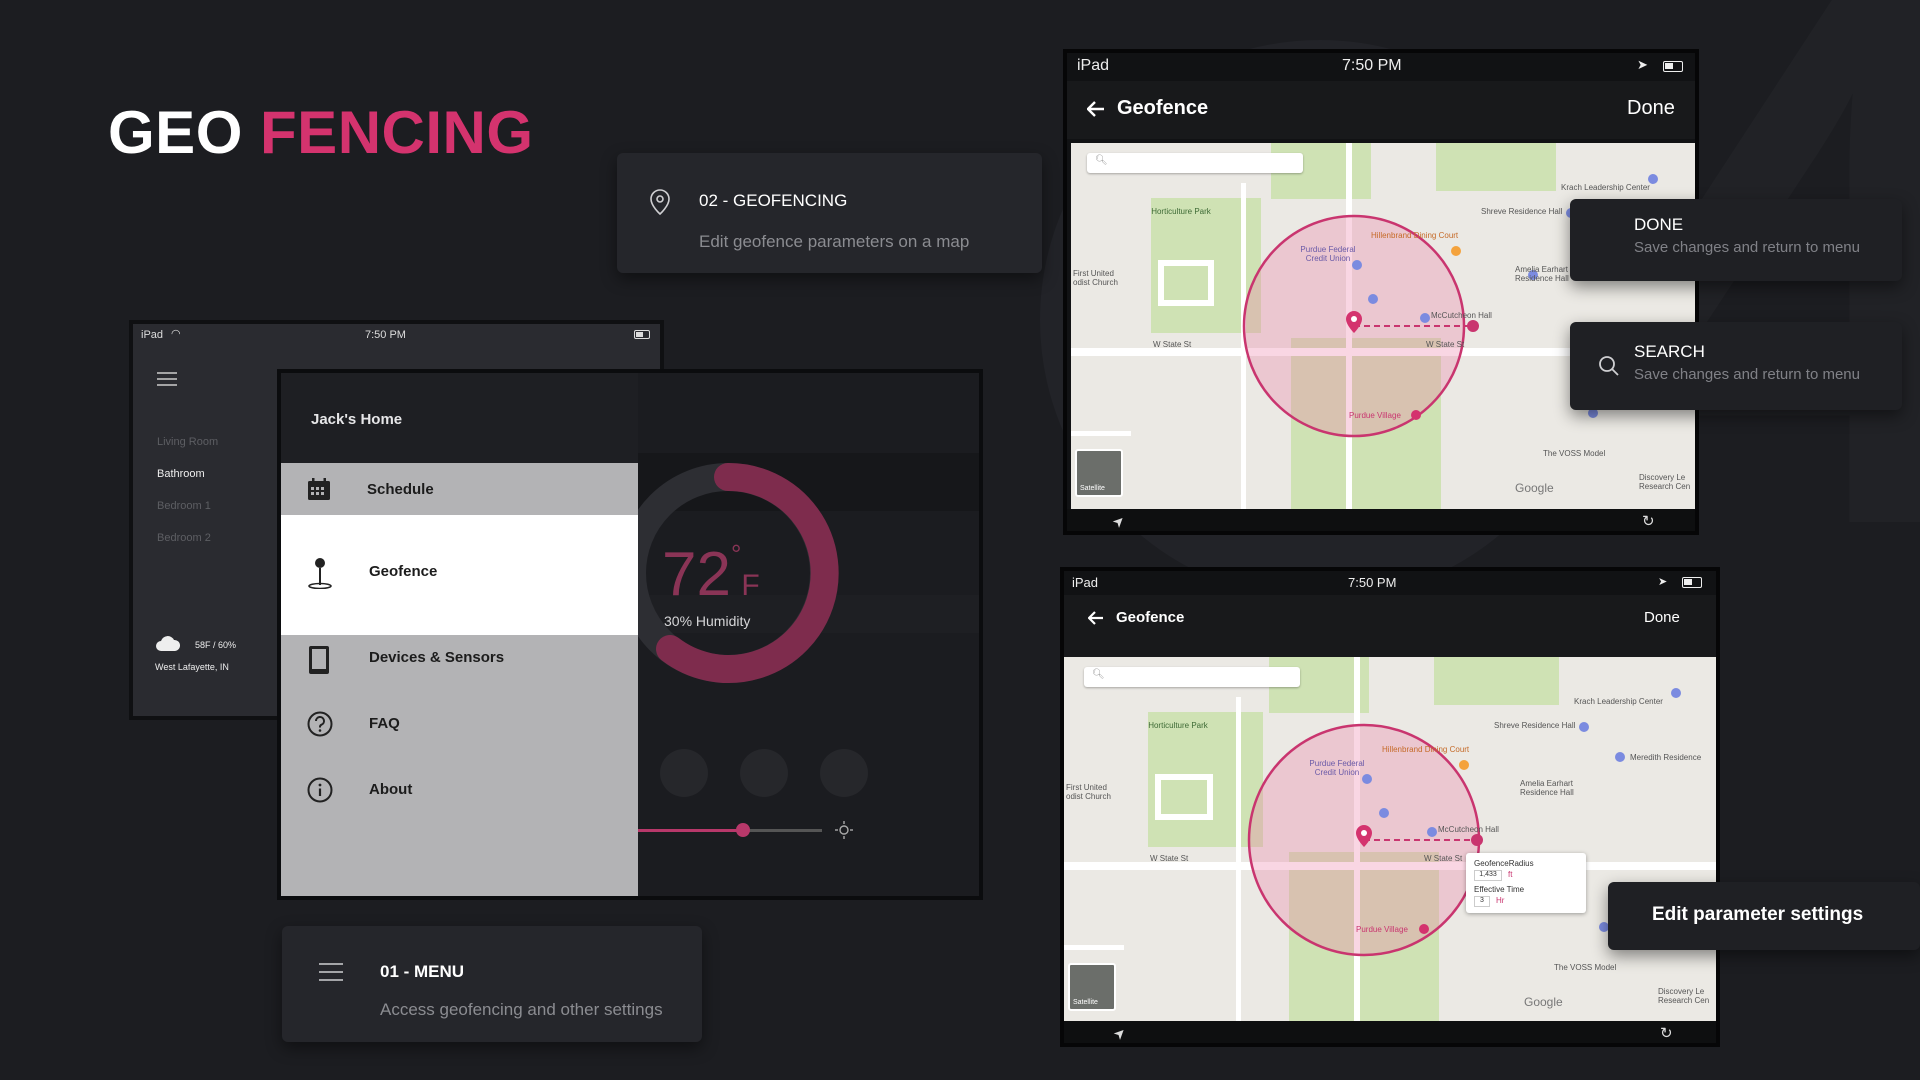  I want to click on geofencing-card-description: Edit geofence parameters on a map, so click(834, 241).